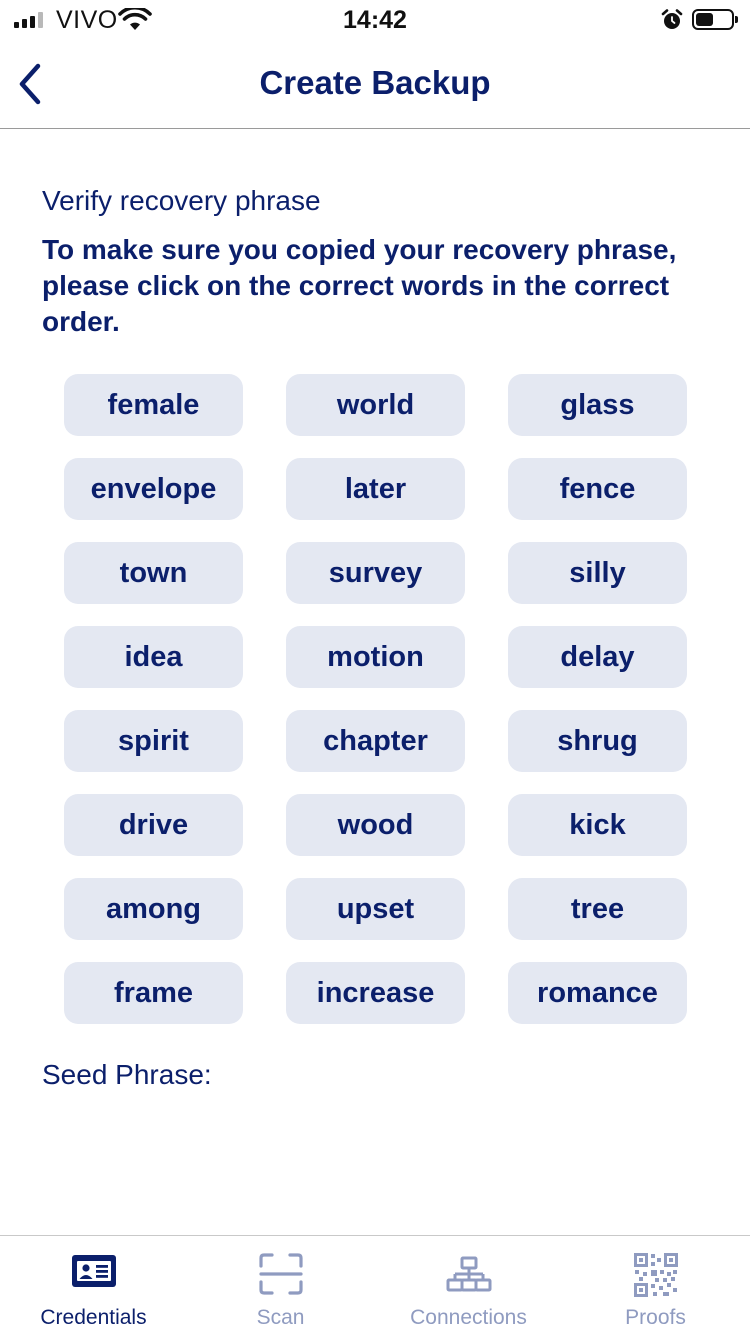 This screenshot has width=750, height=1334. I want to click on status-time: 14:42, so click(375, 20).